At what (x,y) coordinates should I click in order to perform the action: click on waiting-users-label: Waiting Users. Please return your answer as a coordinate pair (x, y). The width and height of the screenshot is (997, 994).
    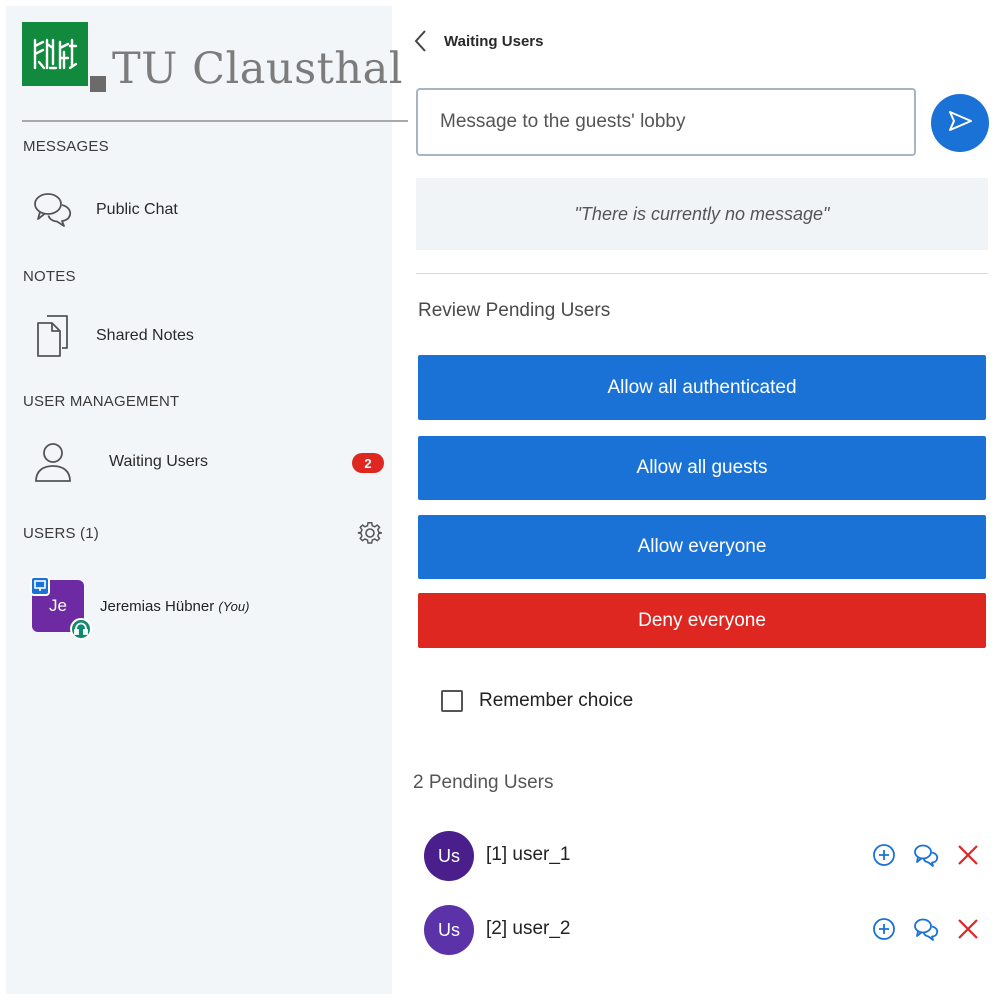
    Looking at the image, I should click on (158, 461).